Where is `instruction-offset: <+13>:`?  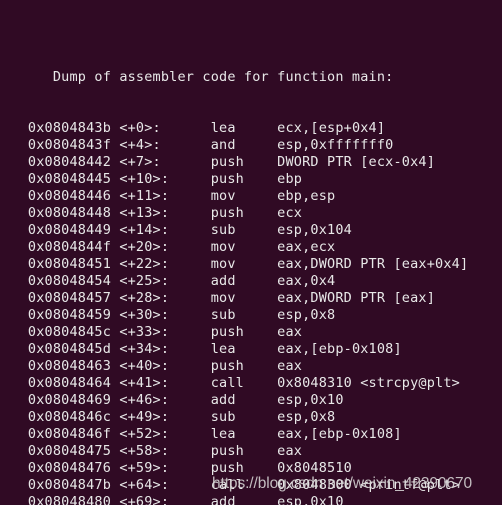
instruction-offset: <+13>: is located at coordinates (165, 213).